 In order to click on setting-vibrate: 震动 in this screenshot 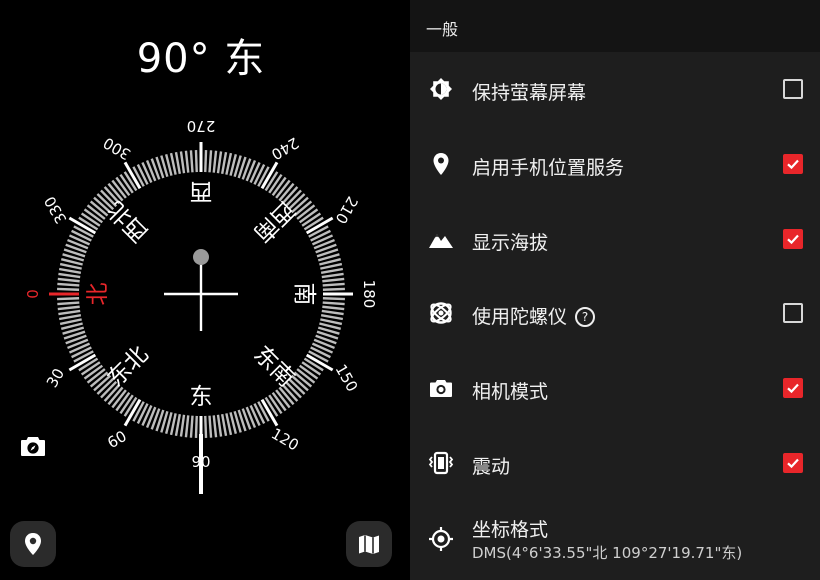, I will do `click(615, 463)`.